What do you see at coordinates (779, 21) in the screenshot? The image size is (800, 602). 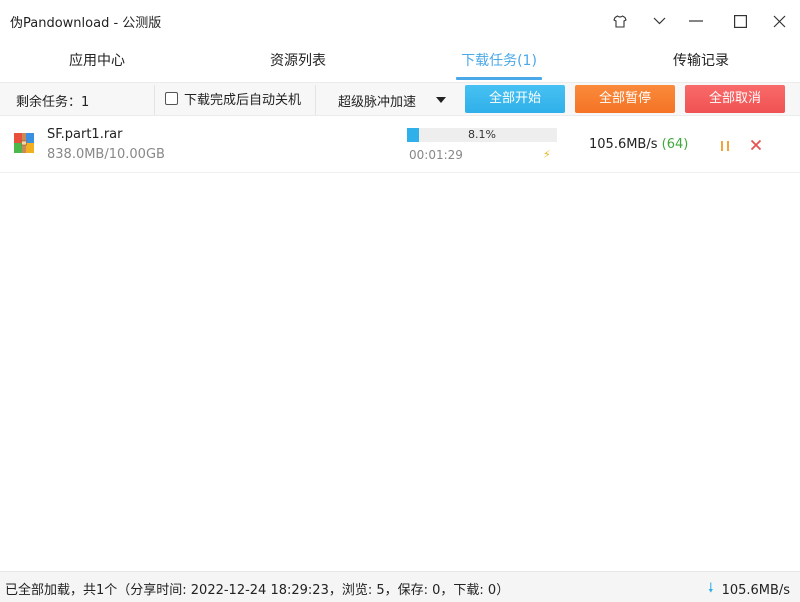 I see `close-icon` at bounding box center [779, 21].